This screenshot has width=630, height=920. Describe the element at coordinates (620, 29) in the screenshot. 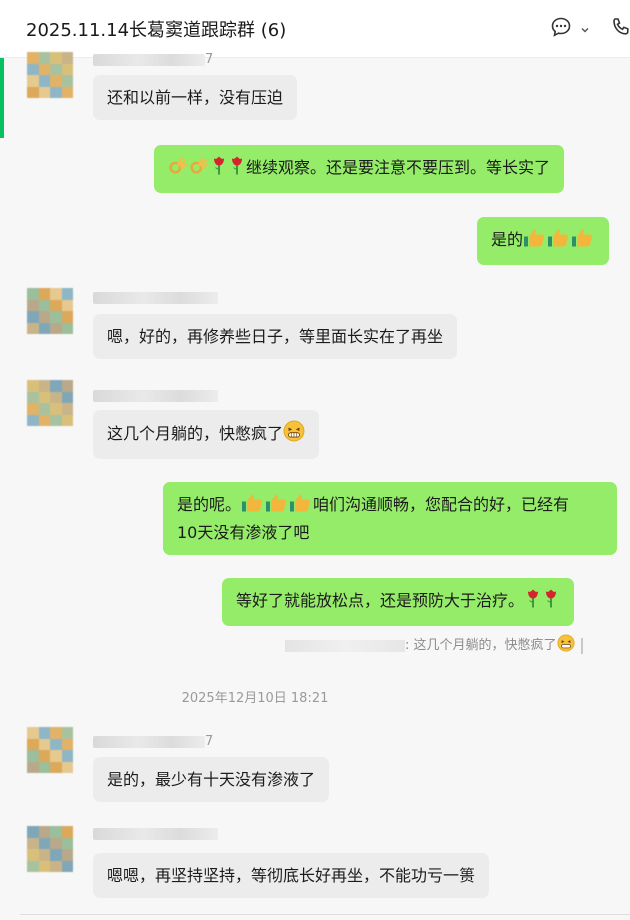

I see `phone-icon` at that location.